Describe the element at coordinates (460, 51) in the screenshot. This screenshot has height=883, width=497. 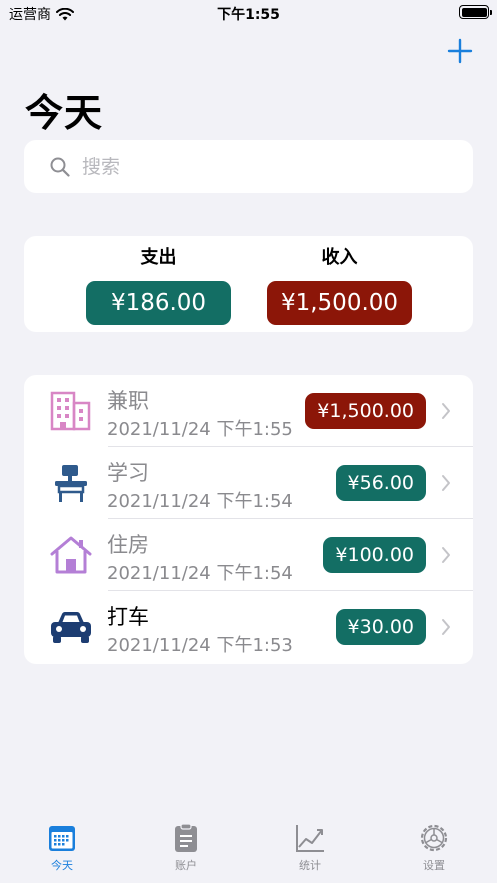
I see `add-button` at that location.